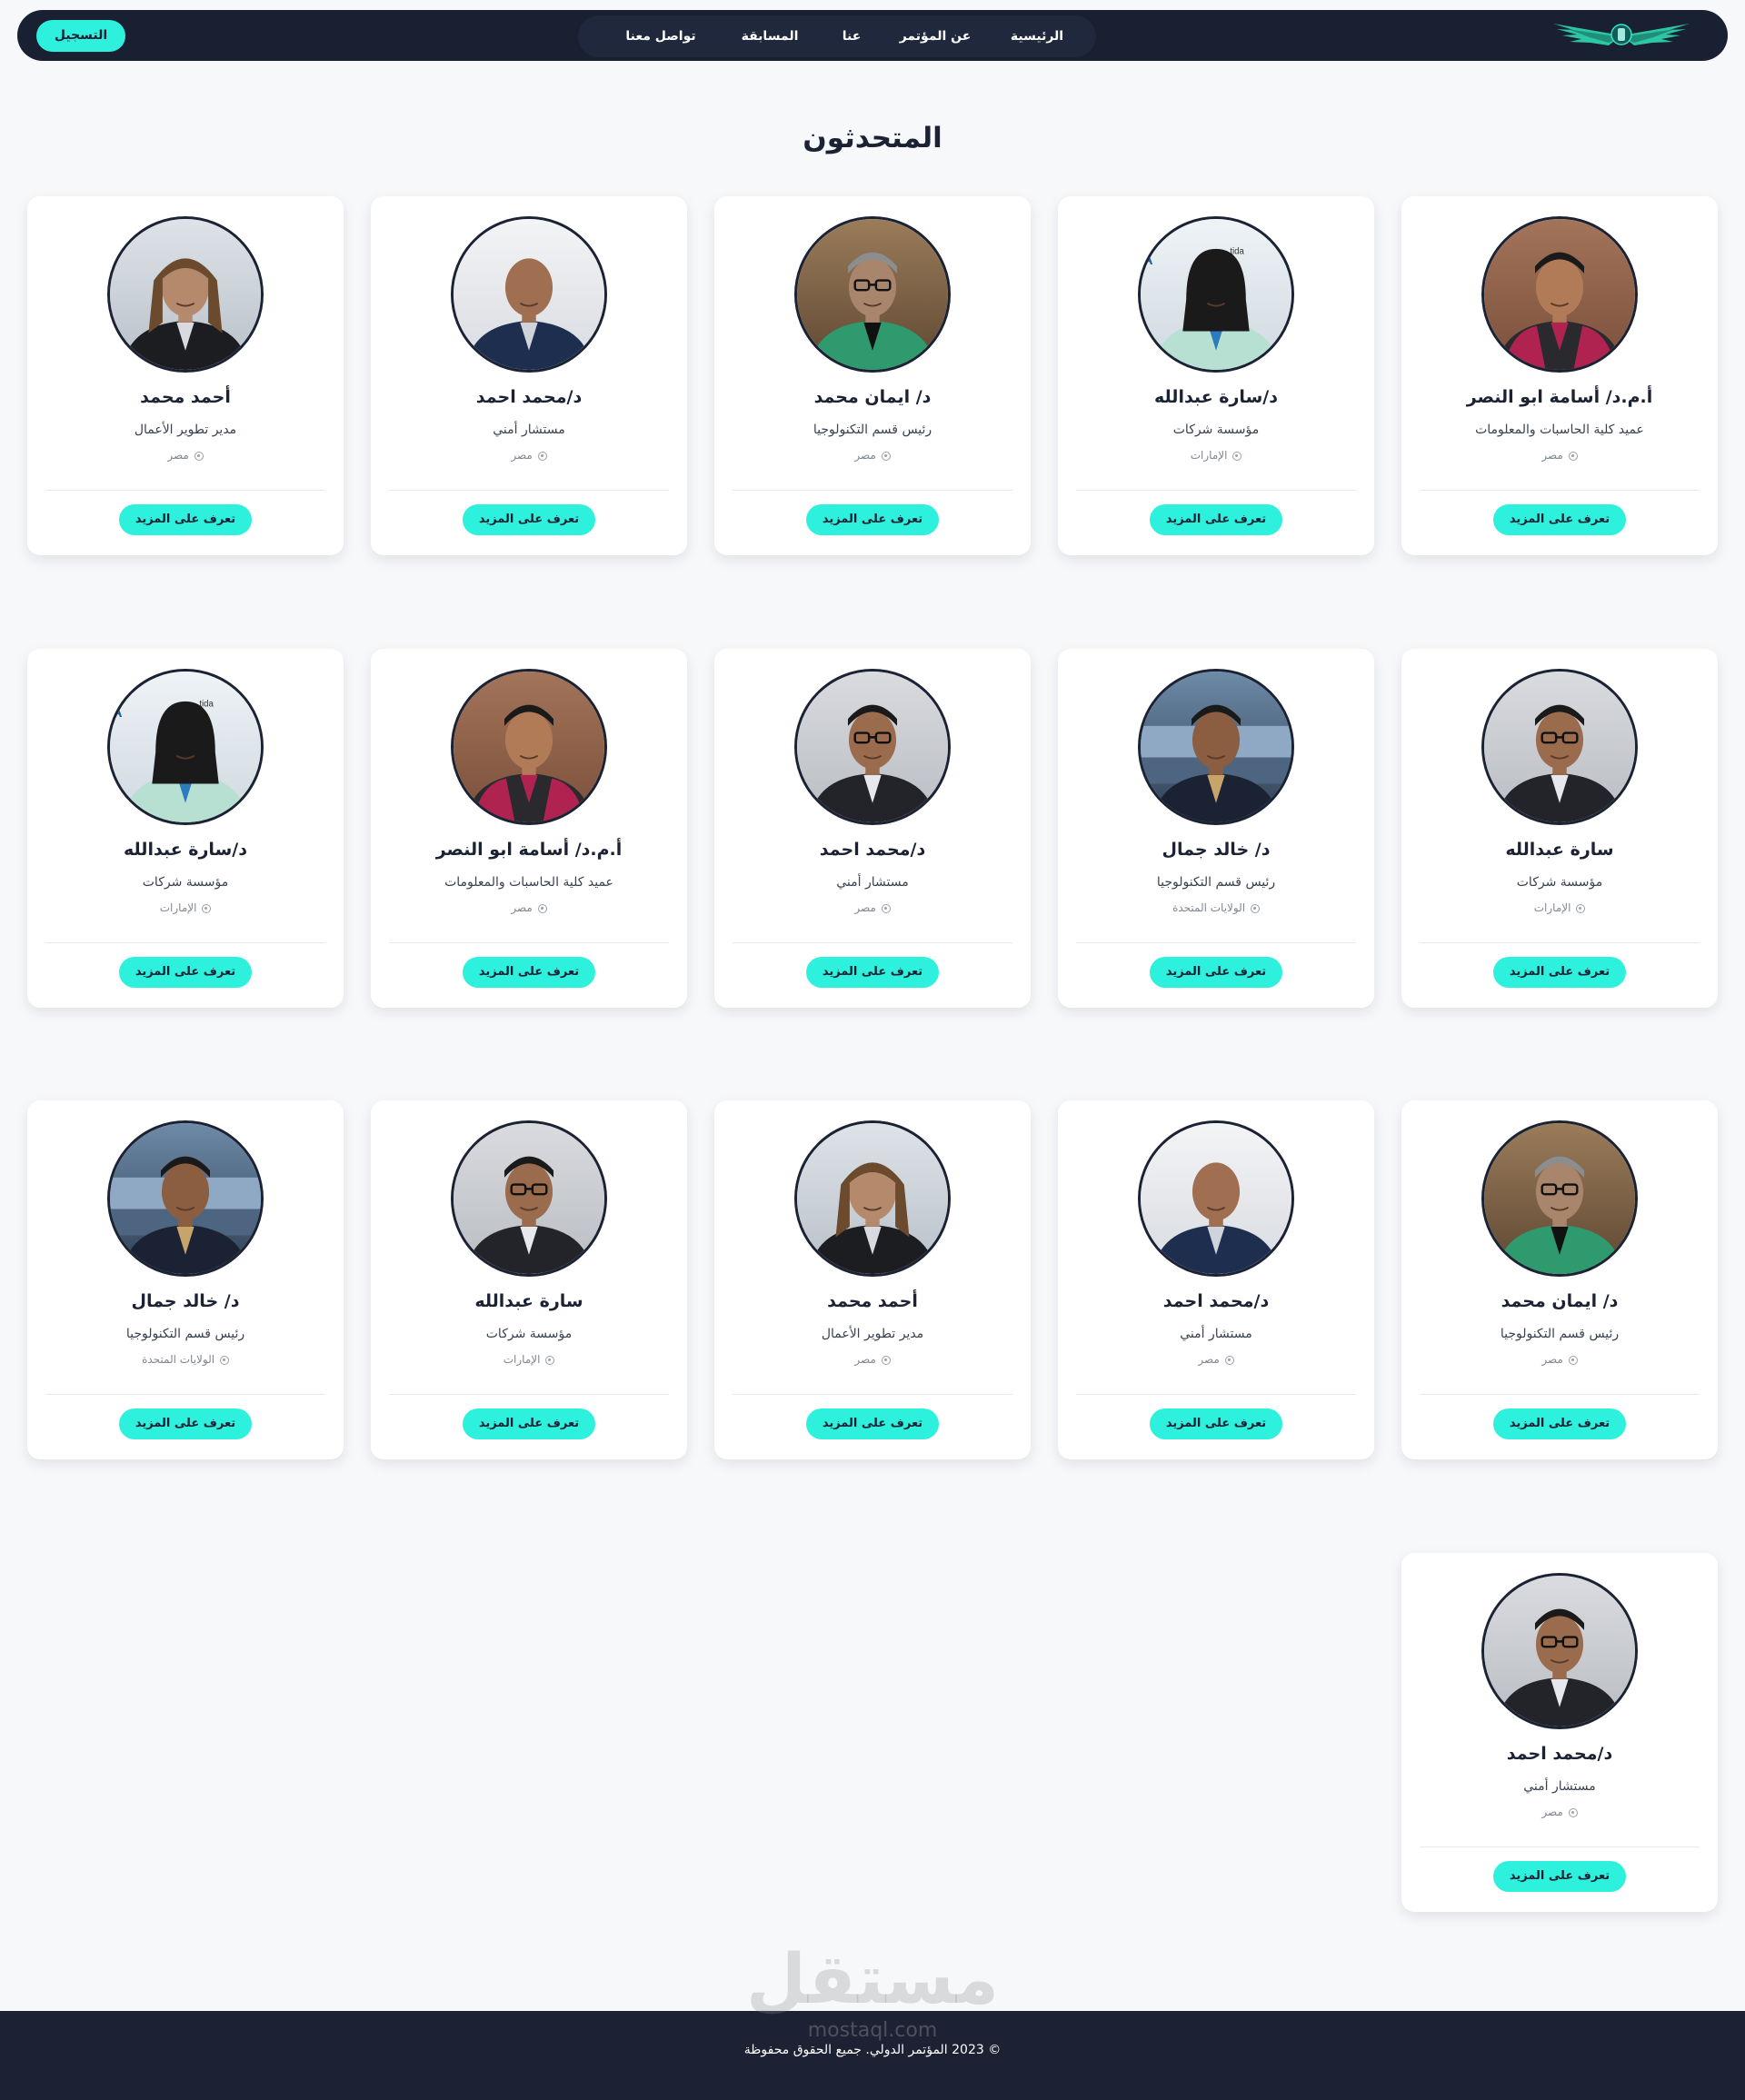  What do you see at coordinates (1209, 907) in the screenshot?
I see `speaker-country: الولايات المتحدة` at bounding box center [1209, 907].